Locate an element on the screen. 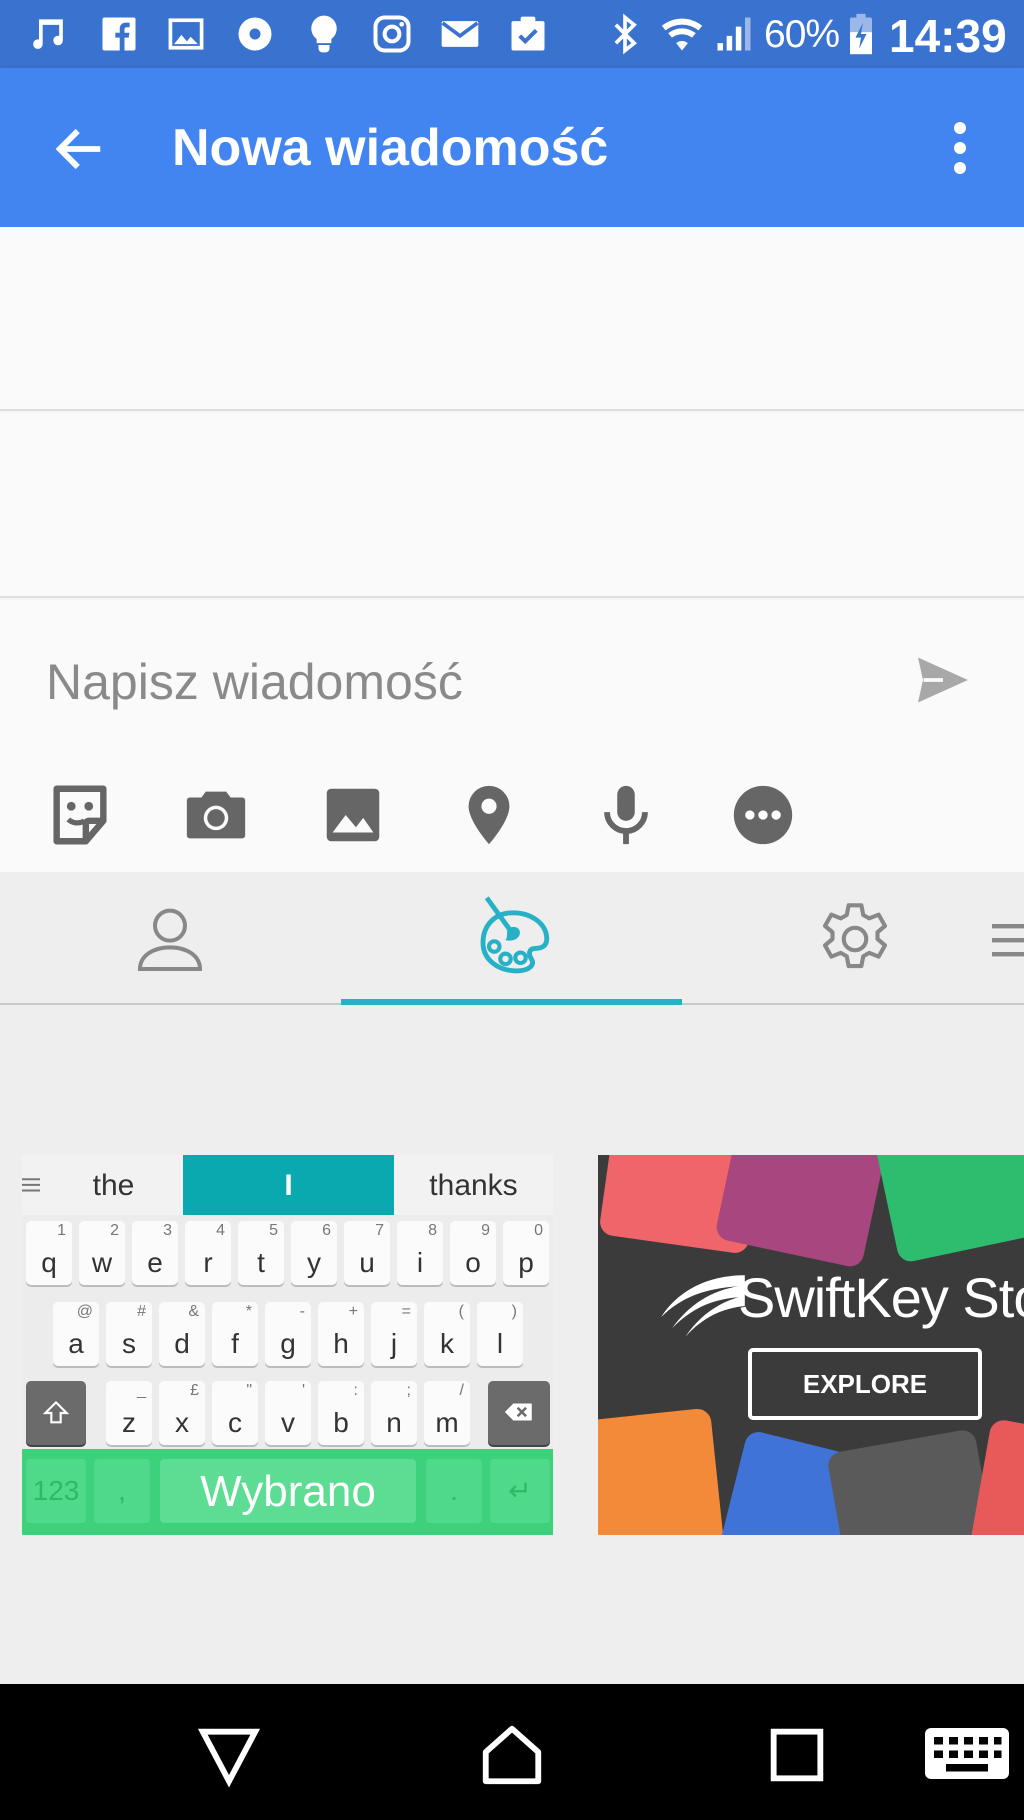 The height and width of the screenshot is (1820, 1024). camera-button is located at coordinates (216, 815).